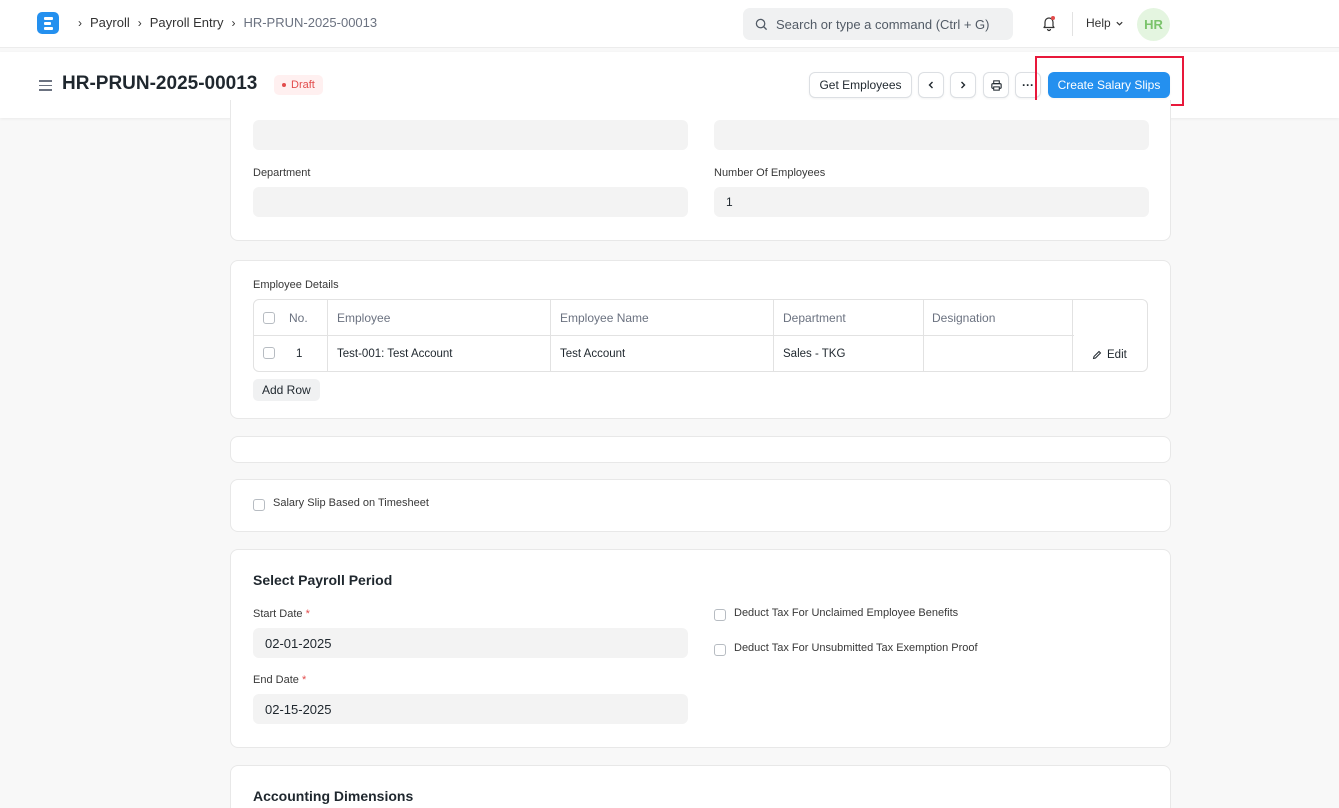  What do you see at coordinates (351, 503) in the screenshot?
I see `timesheet-label: Salary Slip Based on Timesheet` at bounding box center [351, 503].